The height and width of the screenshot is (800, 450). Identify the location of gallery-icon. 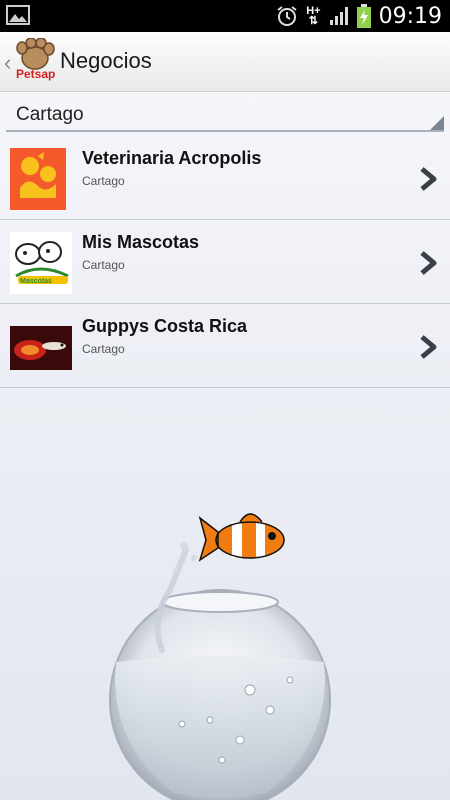
(18, 15).